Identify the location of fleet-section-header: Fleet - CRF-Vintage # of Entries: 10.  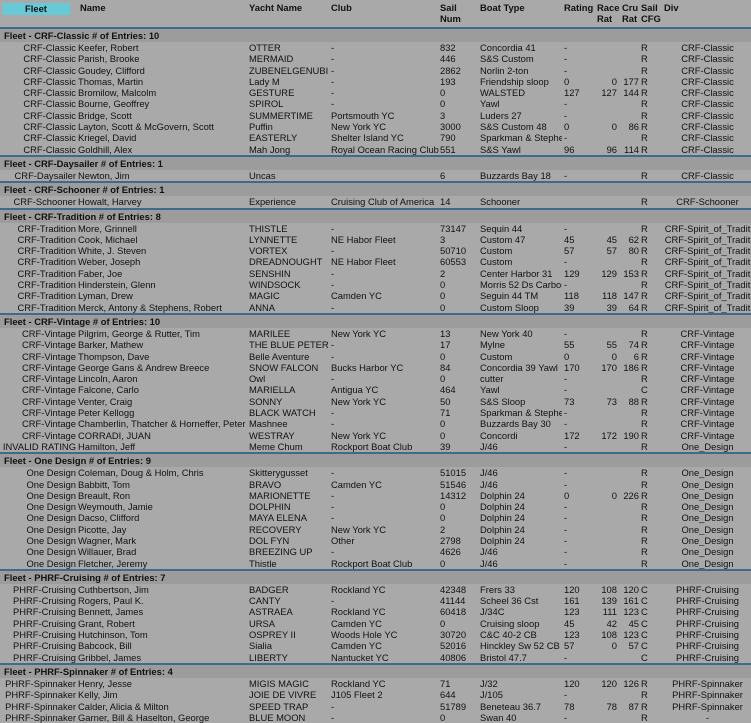
(375, 320).